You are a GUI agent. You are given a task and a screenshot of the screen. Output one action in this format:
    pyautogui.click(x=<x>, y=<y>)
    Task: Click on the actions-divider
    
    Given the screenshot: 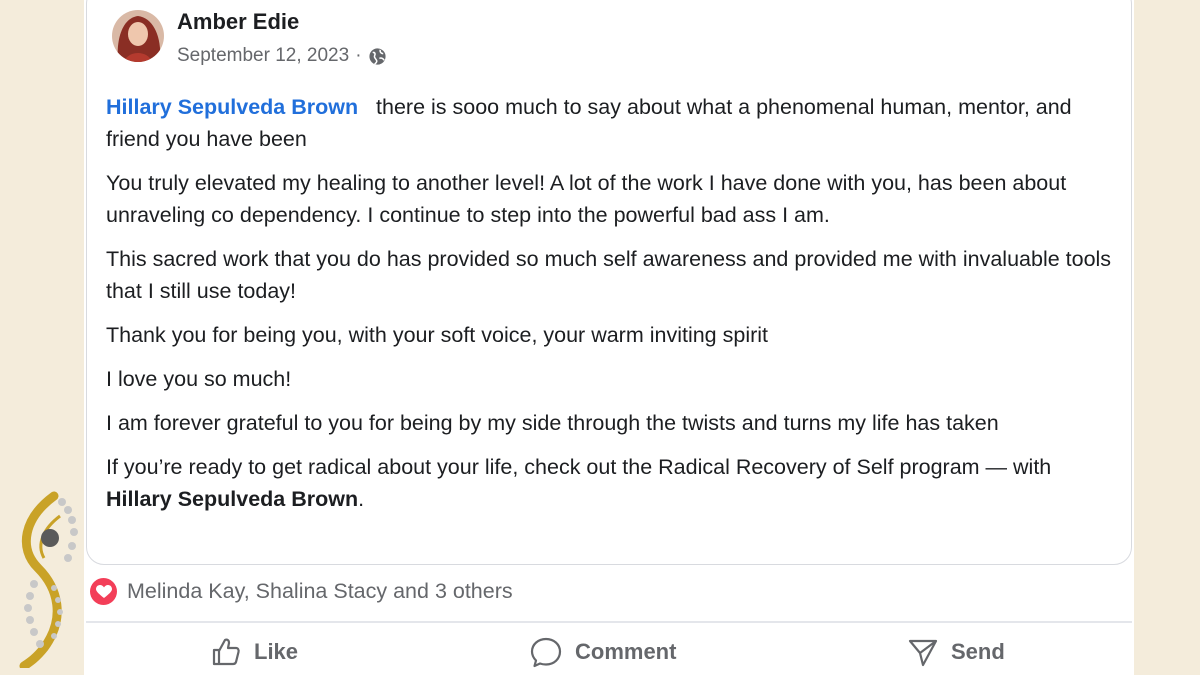 What is the action you would take?
    pyautogui.click(x=609, y=622)
    